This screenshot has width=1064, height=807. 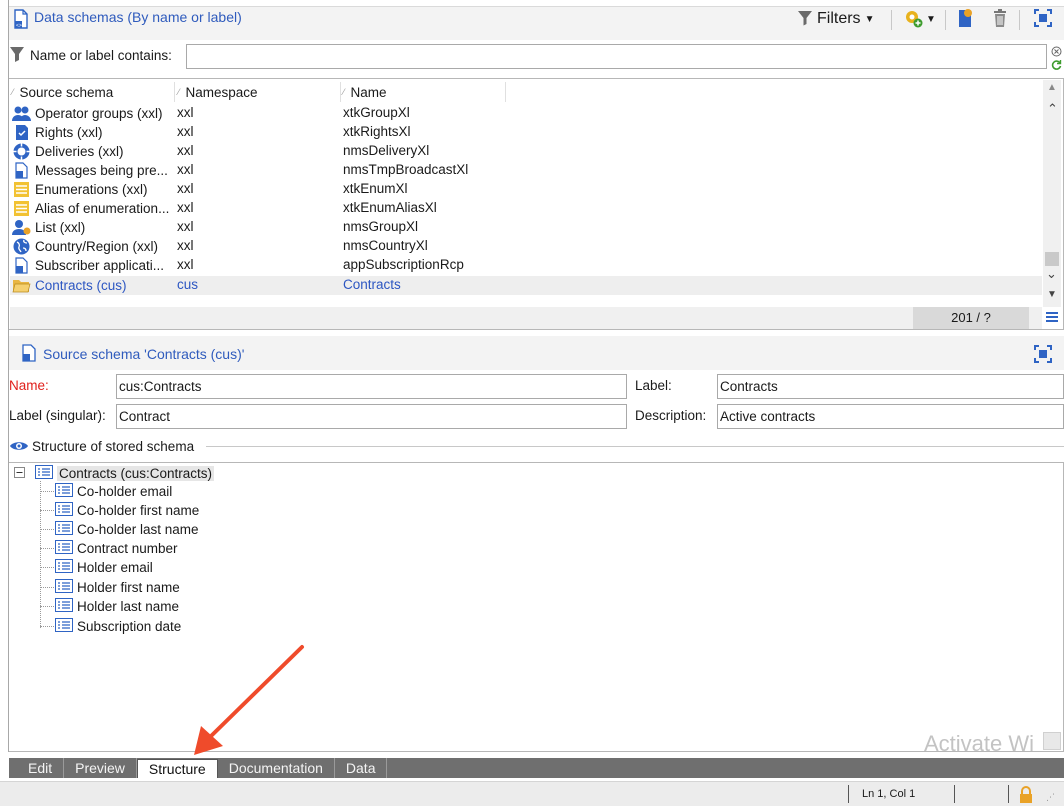 I want to click on delivery-icon, so click(x=21, y=151).